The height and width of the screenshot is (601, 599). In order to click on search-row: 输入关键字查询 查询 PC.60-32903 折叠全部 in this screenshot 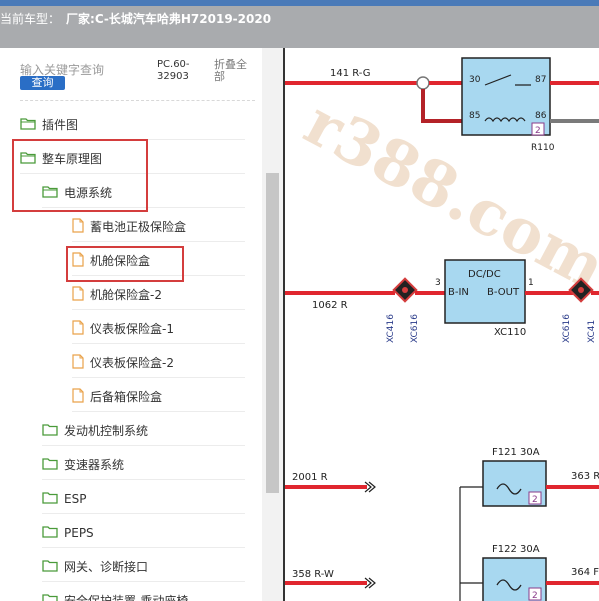, I will do `click(141, 73)`.